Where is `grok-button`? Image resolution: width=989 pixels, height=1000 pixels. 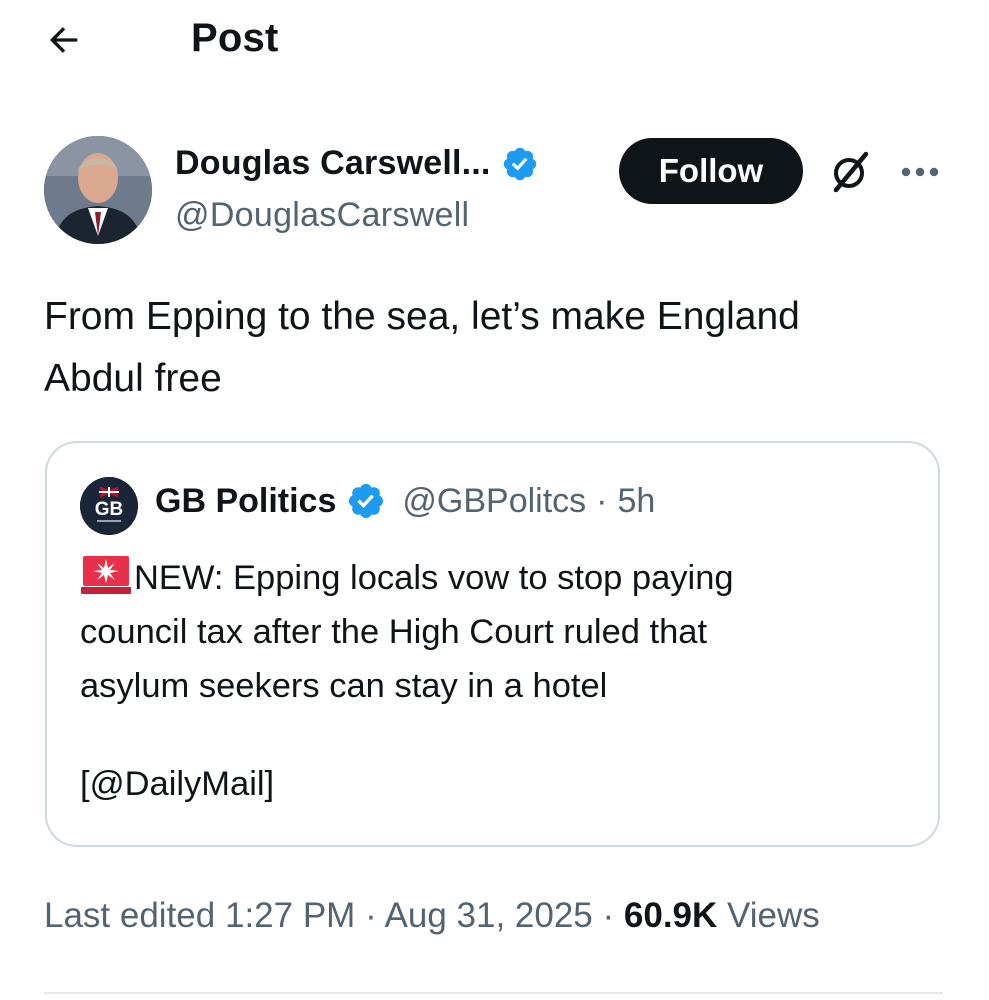 grok-button is located at coordinates (850, 172).